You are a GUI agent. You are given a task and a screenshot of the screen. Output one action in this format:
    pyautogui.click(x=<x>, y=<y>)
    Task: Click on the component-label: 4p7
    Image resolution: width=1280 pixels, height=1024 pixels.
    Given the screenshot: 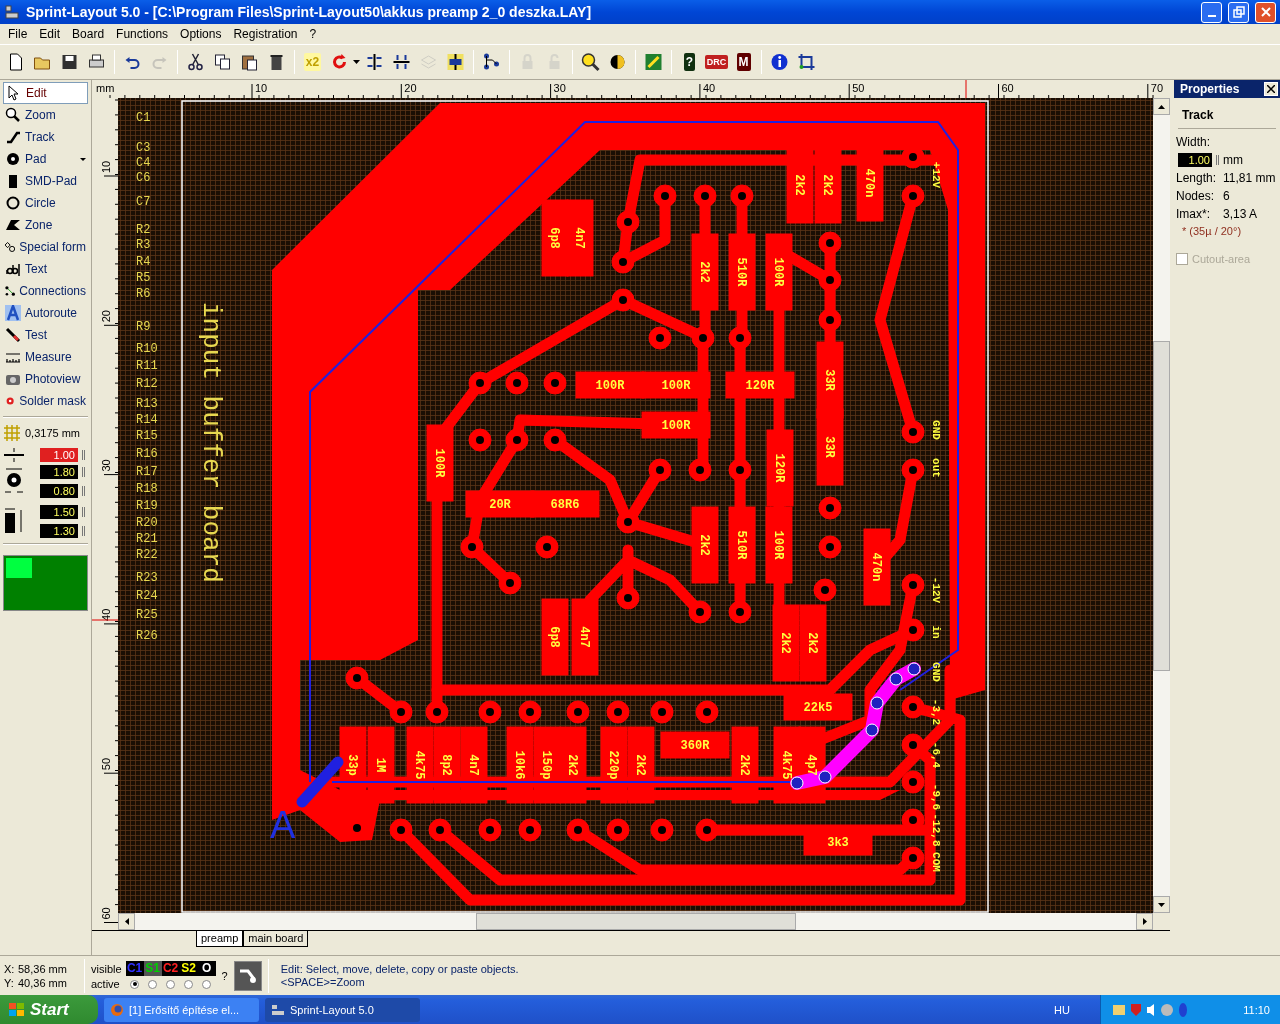 What is the action you would take?
    pyautogui.click(x=811, y=765)
    